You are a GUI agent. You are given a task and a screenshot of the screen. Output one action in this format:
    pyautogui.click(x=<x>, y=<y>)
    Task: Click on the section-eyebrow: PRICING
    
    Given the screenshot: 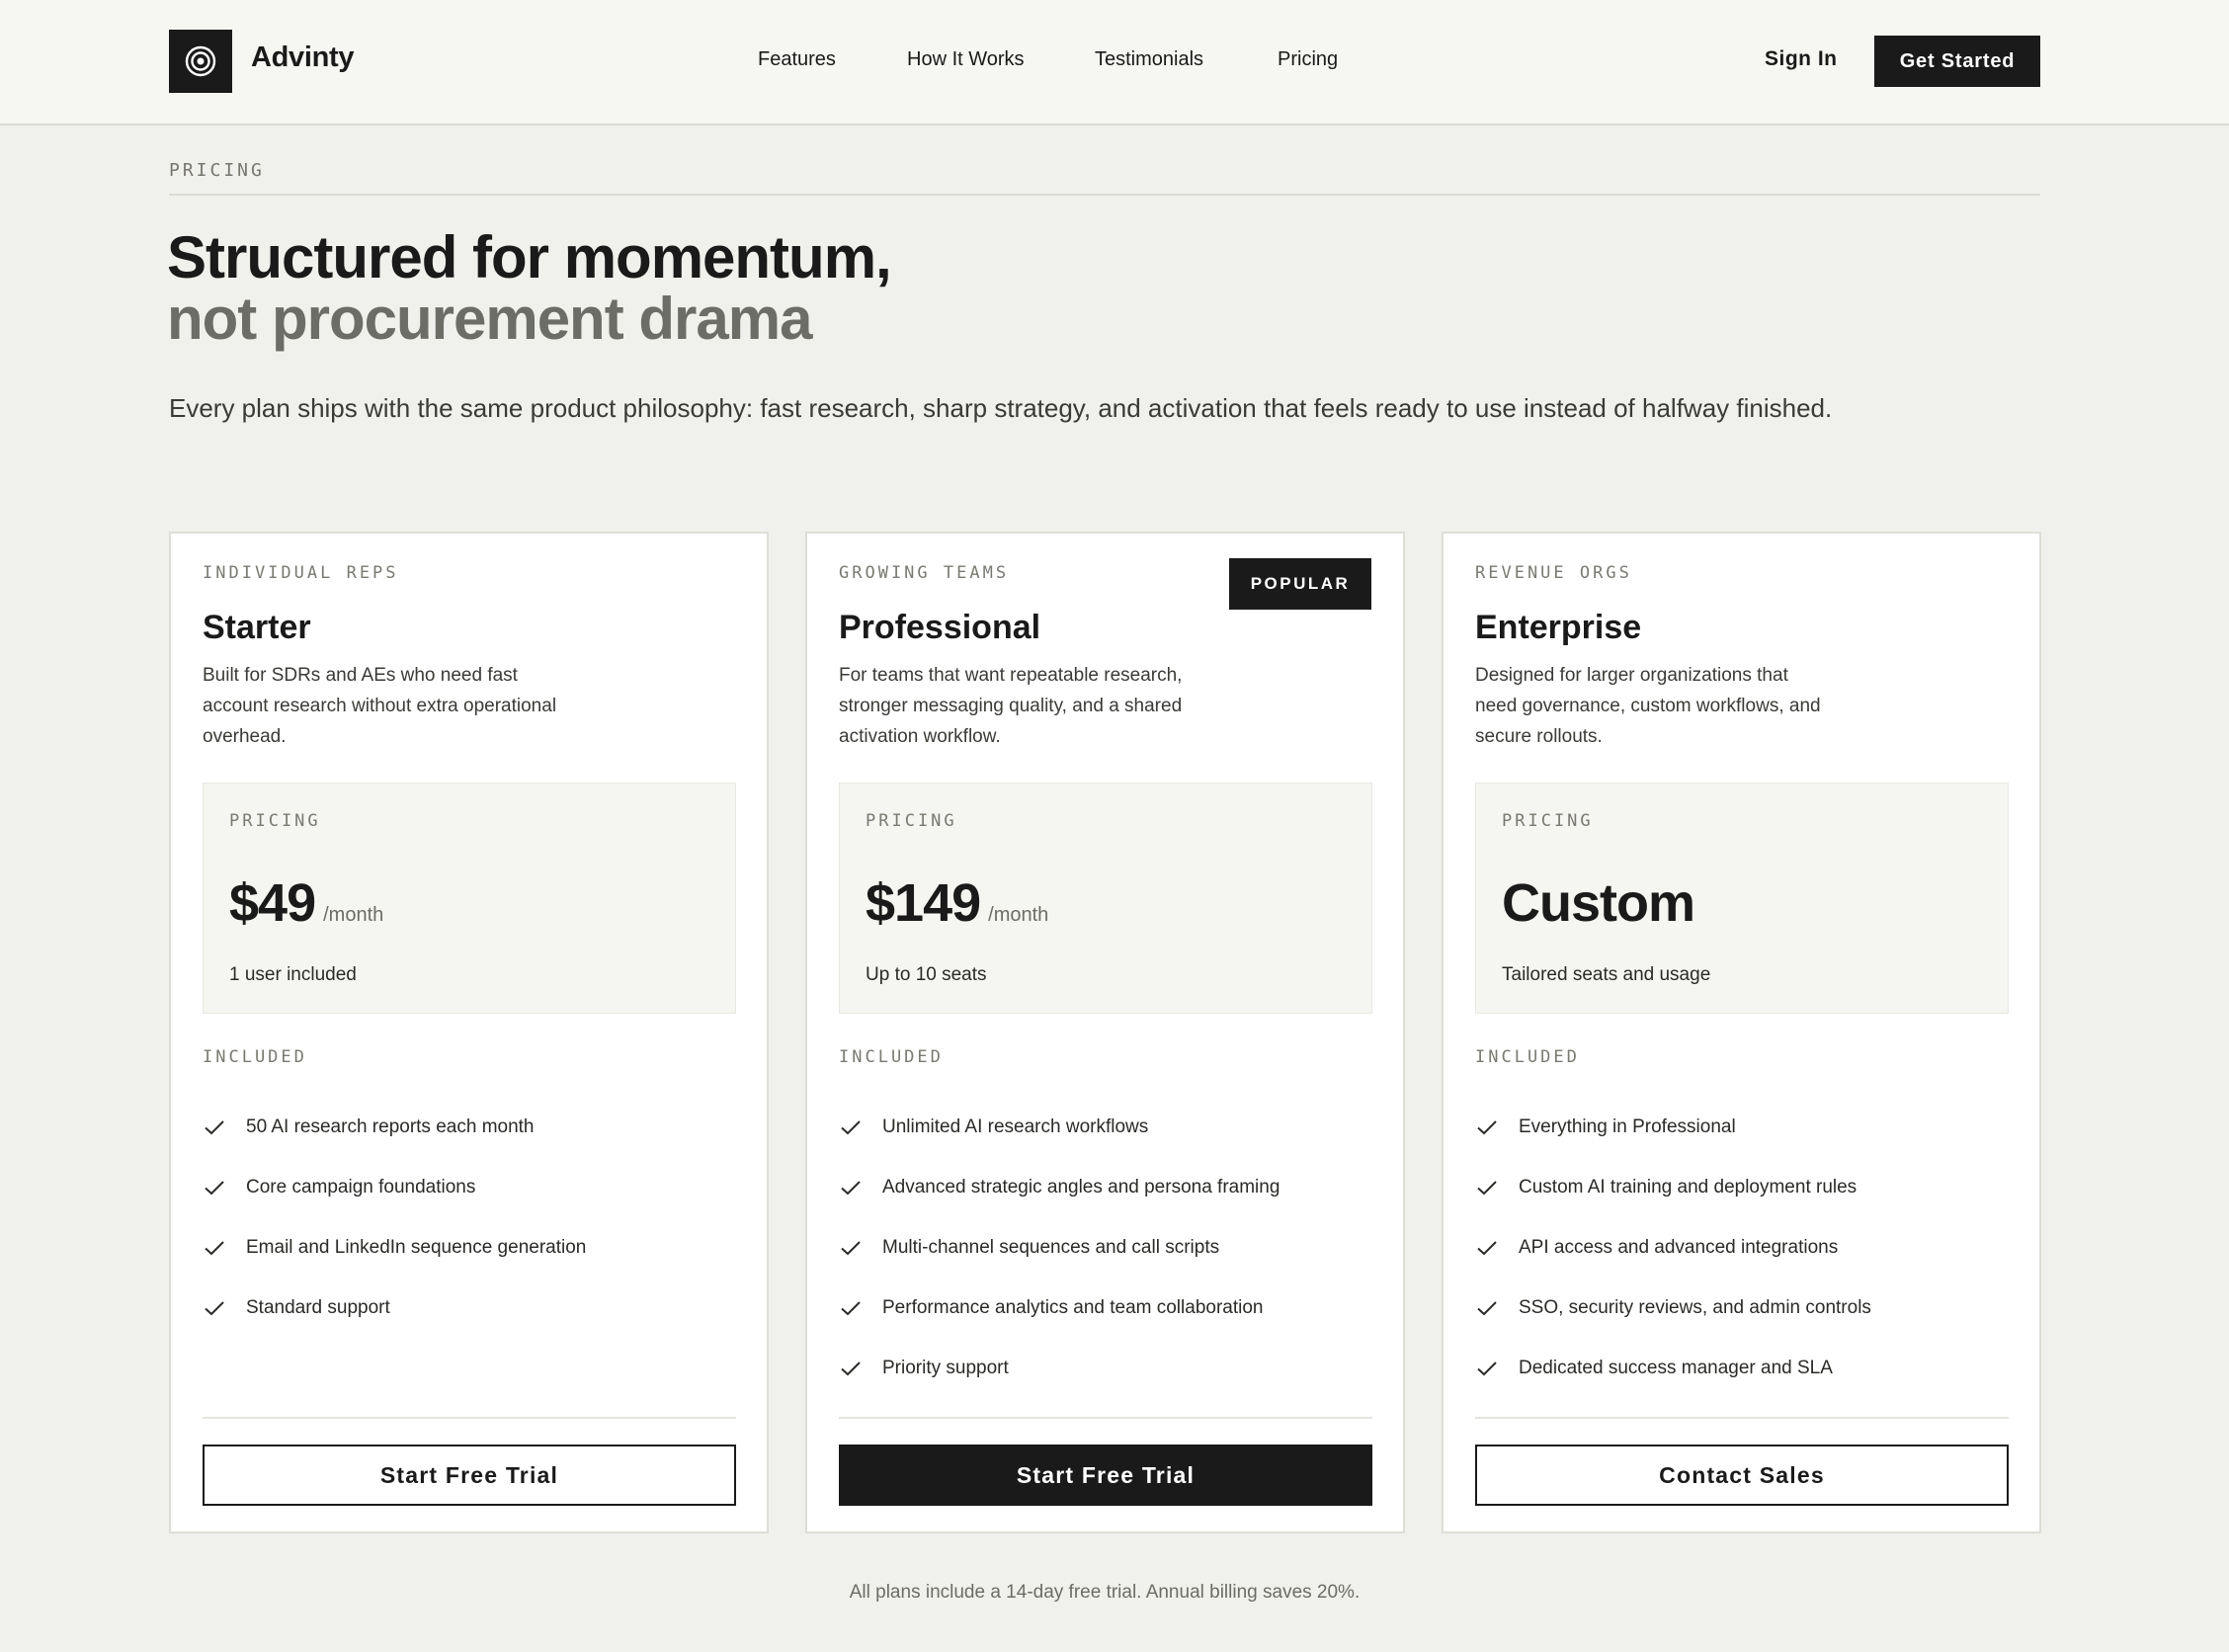 What is the action you would take?
    pyautogui.click(x=217, y=170)
    